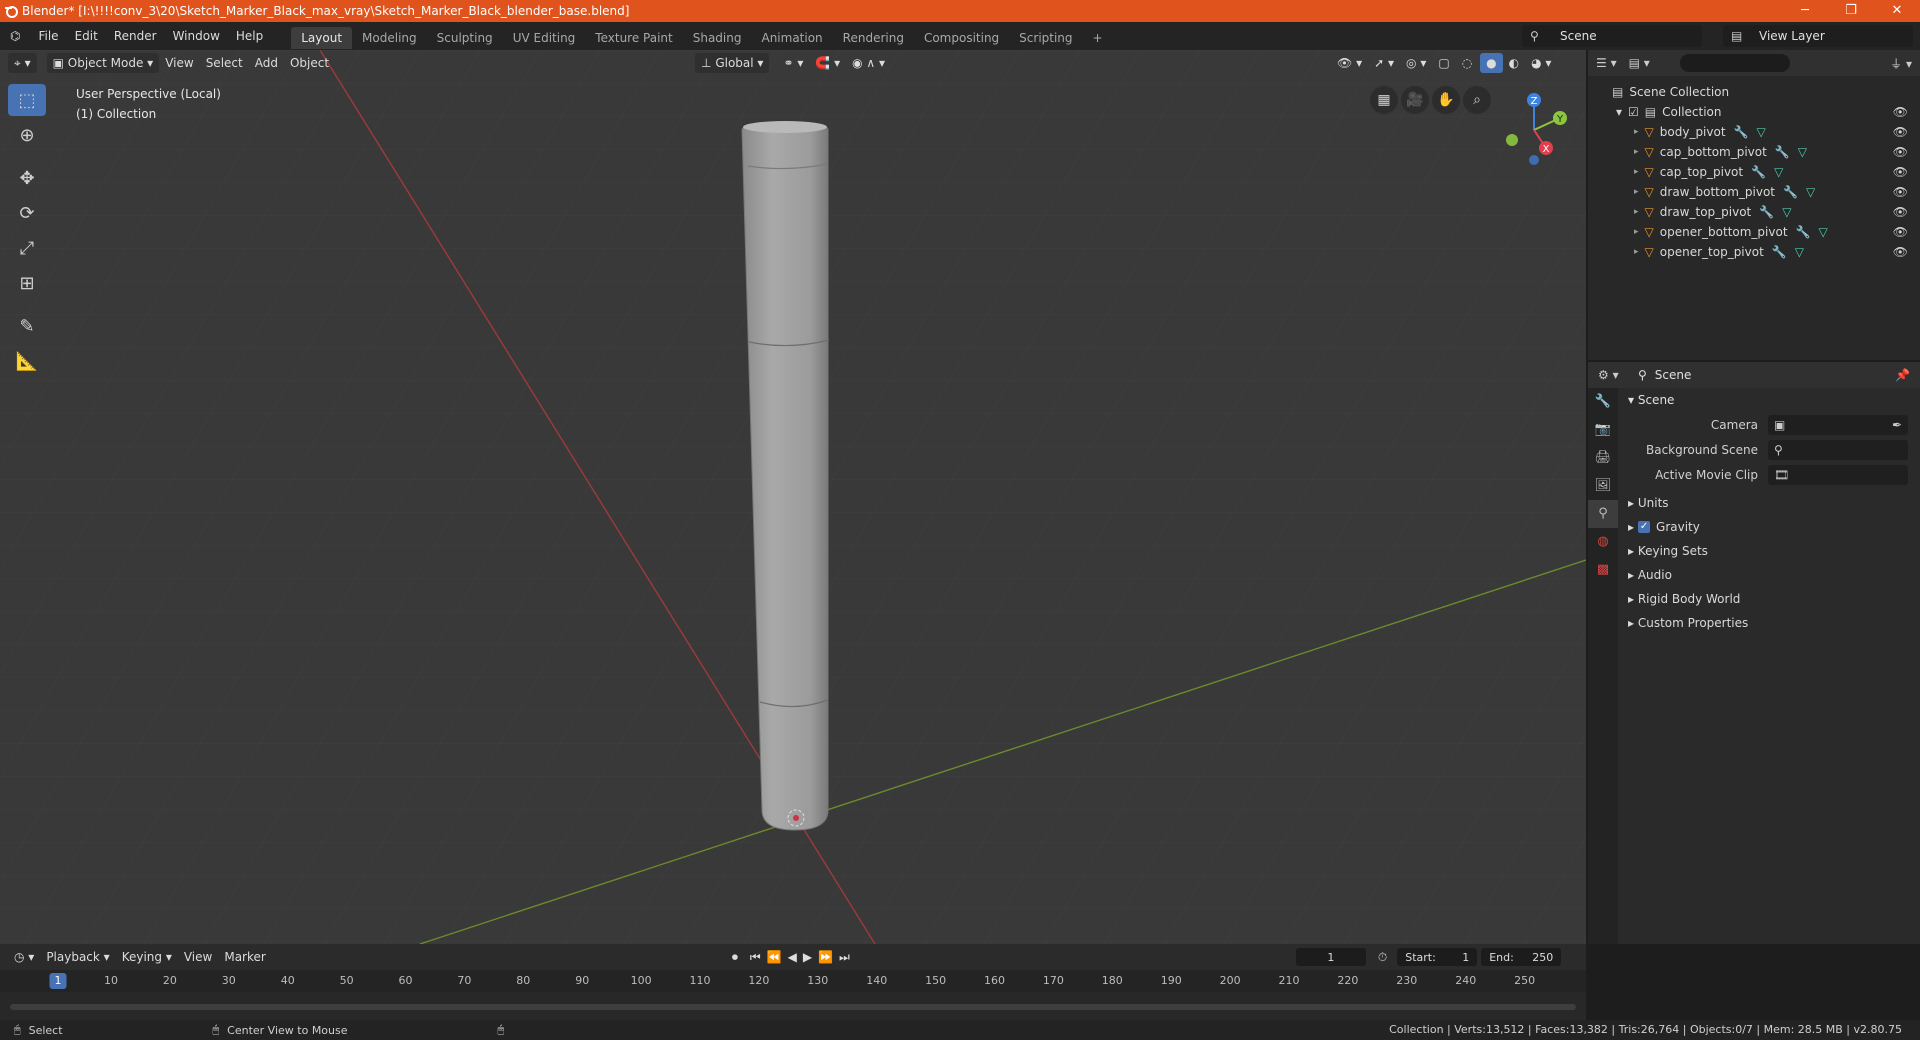  I want to click on rendered-shading-icon: ◕ ▾, so click(1541, 63).